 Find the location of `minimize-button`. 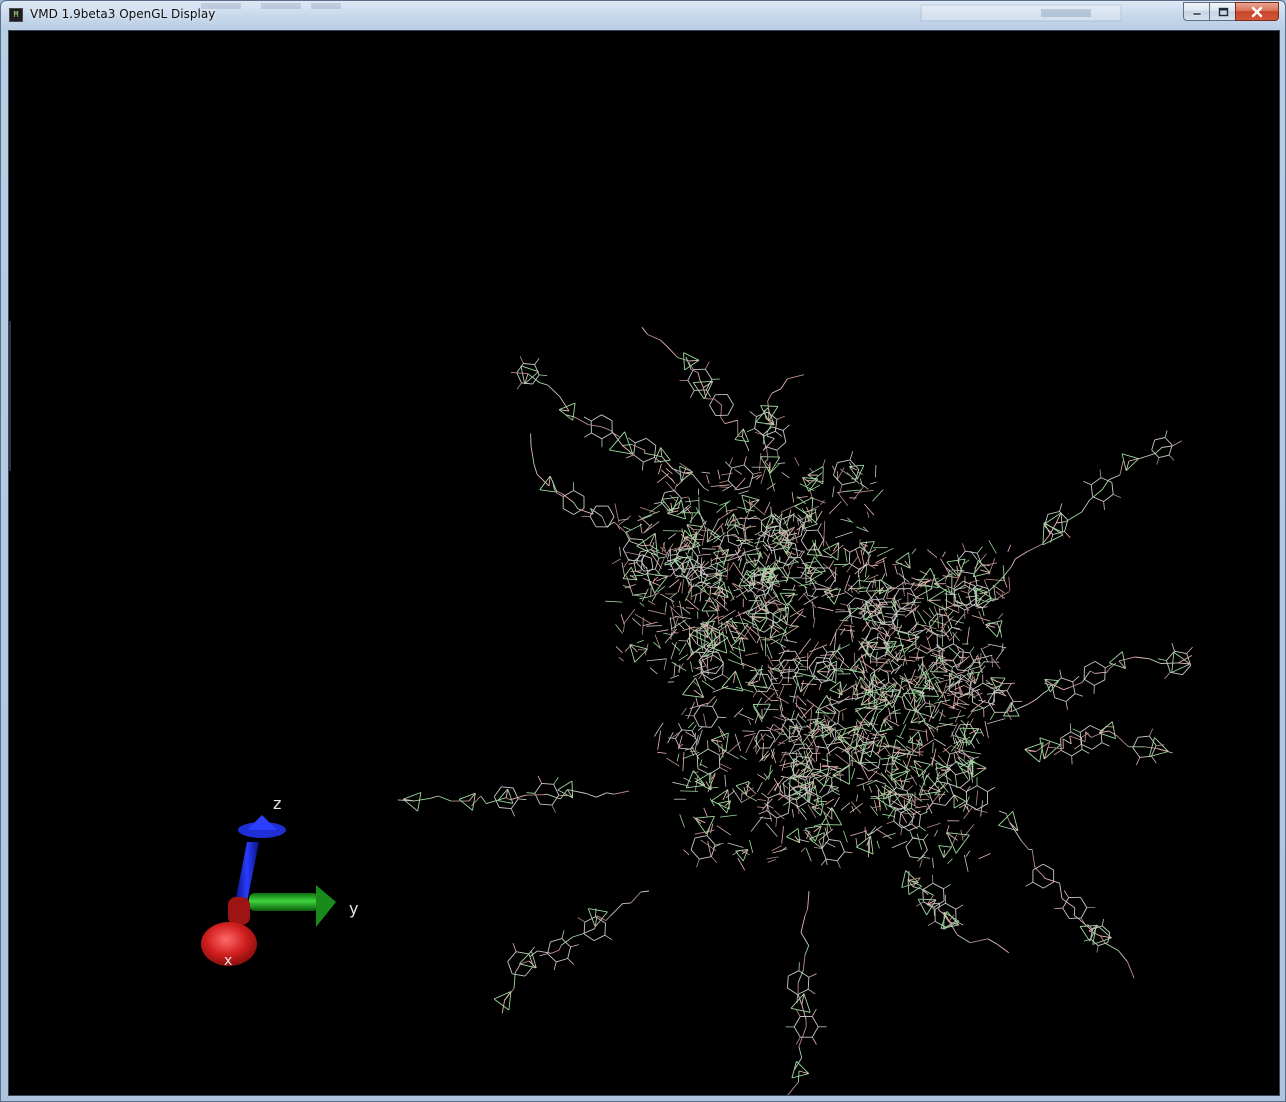

minimize-button is located at coordinates (1196, 11).